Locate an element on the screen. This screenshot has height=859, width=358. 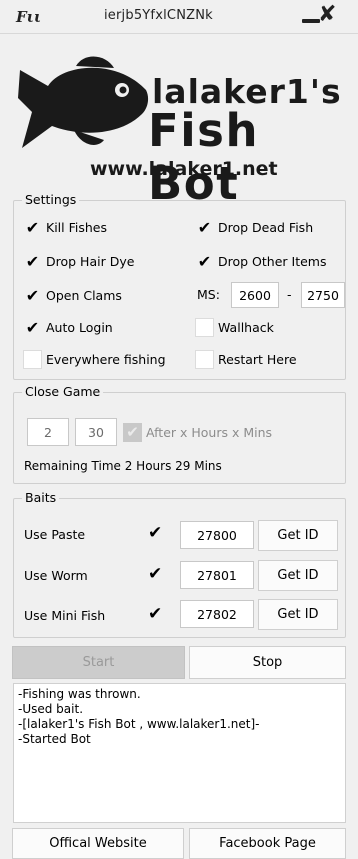
bait-label: Use Worm is located at coordinates (56, 575).